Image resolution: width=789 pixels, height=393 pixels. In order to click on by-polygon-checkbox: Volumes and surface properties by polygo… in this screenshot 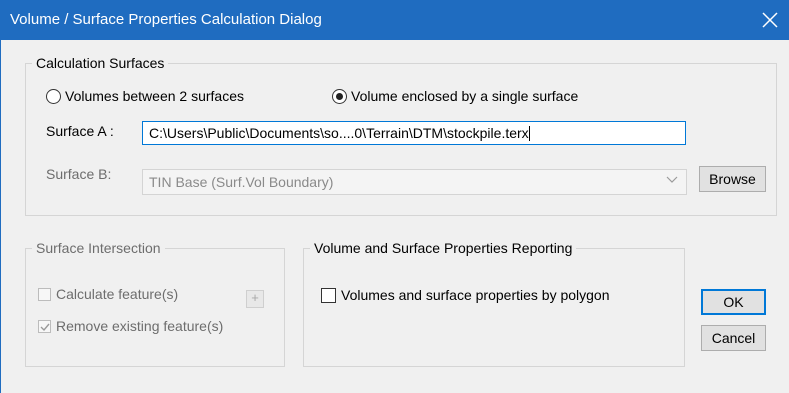, I will do `click(465, 295)`.